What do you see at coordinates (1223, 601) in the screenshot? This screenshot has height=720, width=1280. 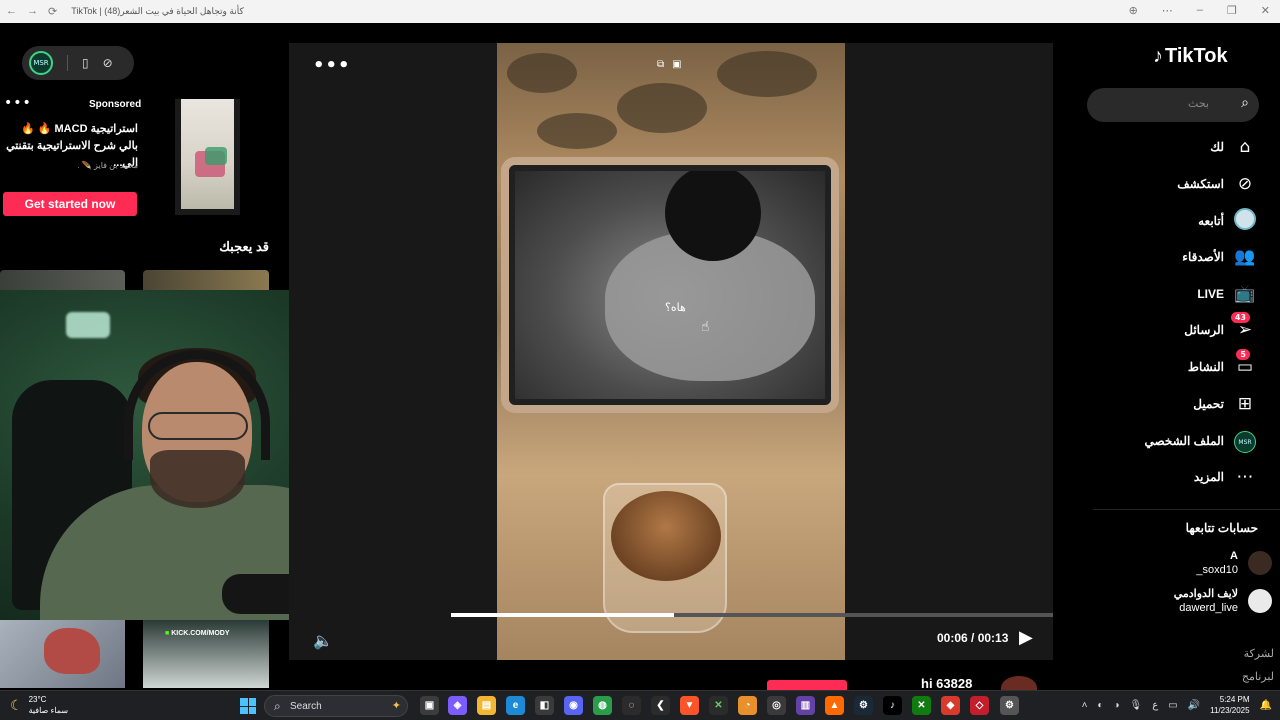 I see `following-account: لايف الدوادمي dawerd_live` at bounding box center [1223, 601].